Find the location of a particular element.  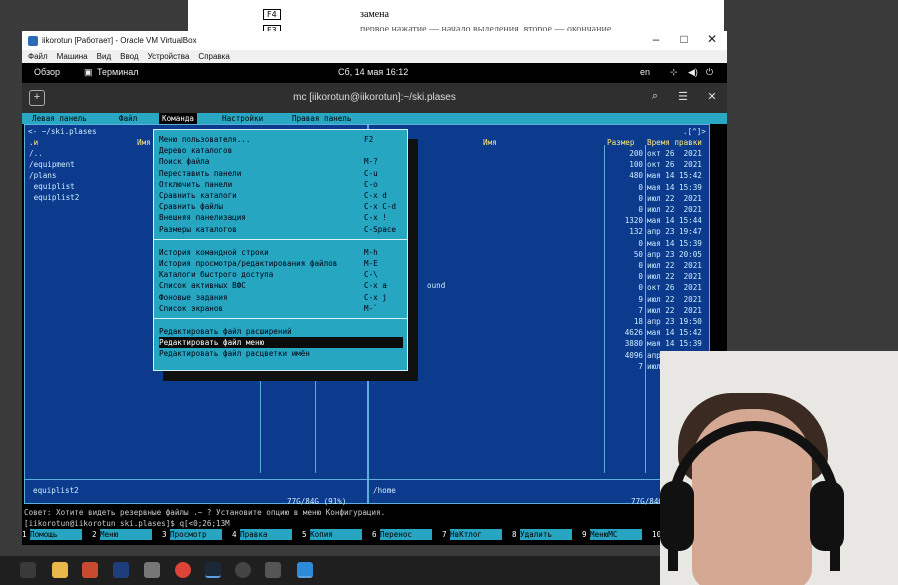

keyboard-layout: en is located at coordinates (645, 72).